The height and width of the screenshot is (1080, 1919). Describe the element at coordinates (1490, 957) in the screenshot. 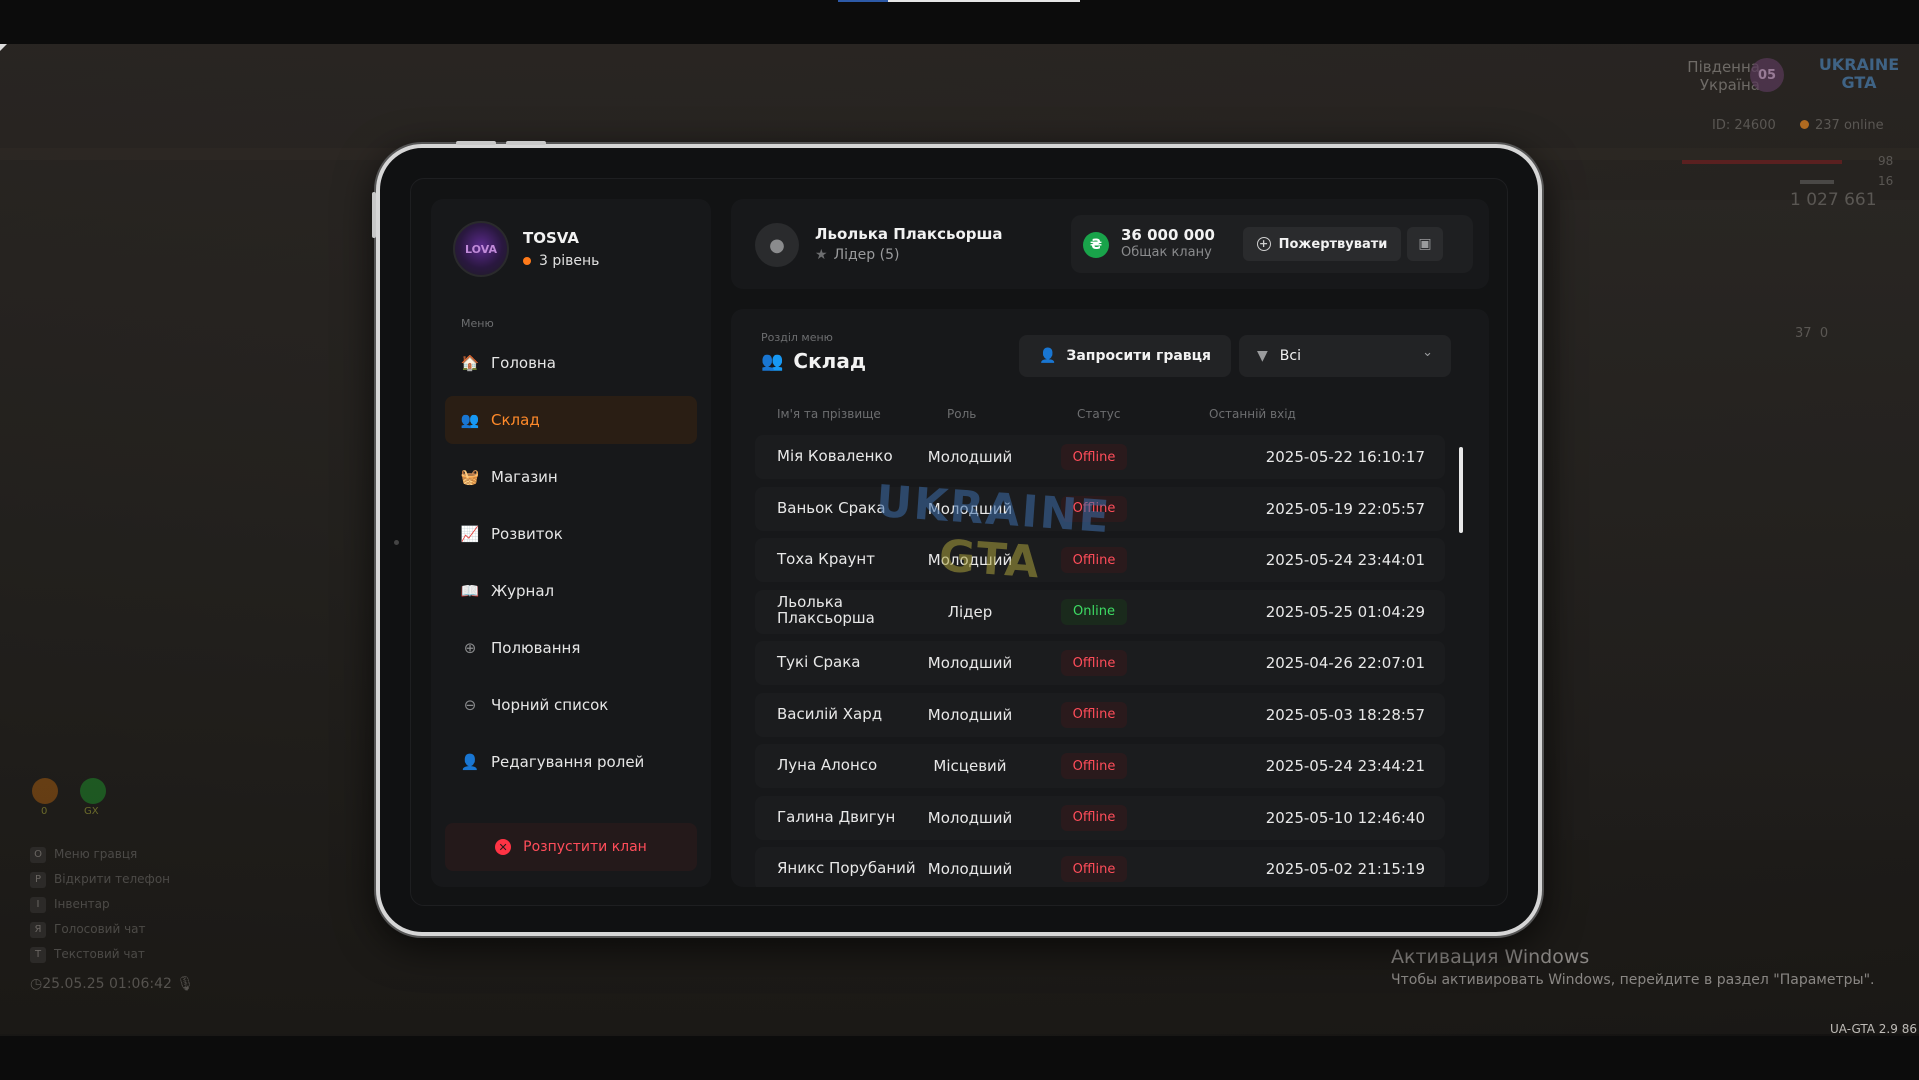

I see `windows-activation-title: Активация Windows` at that location.